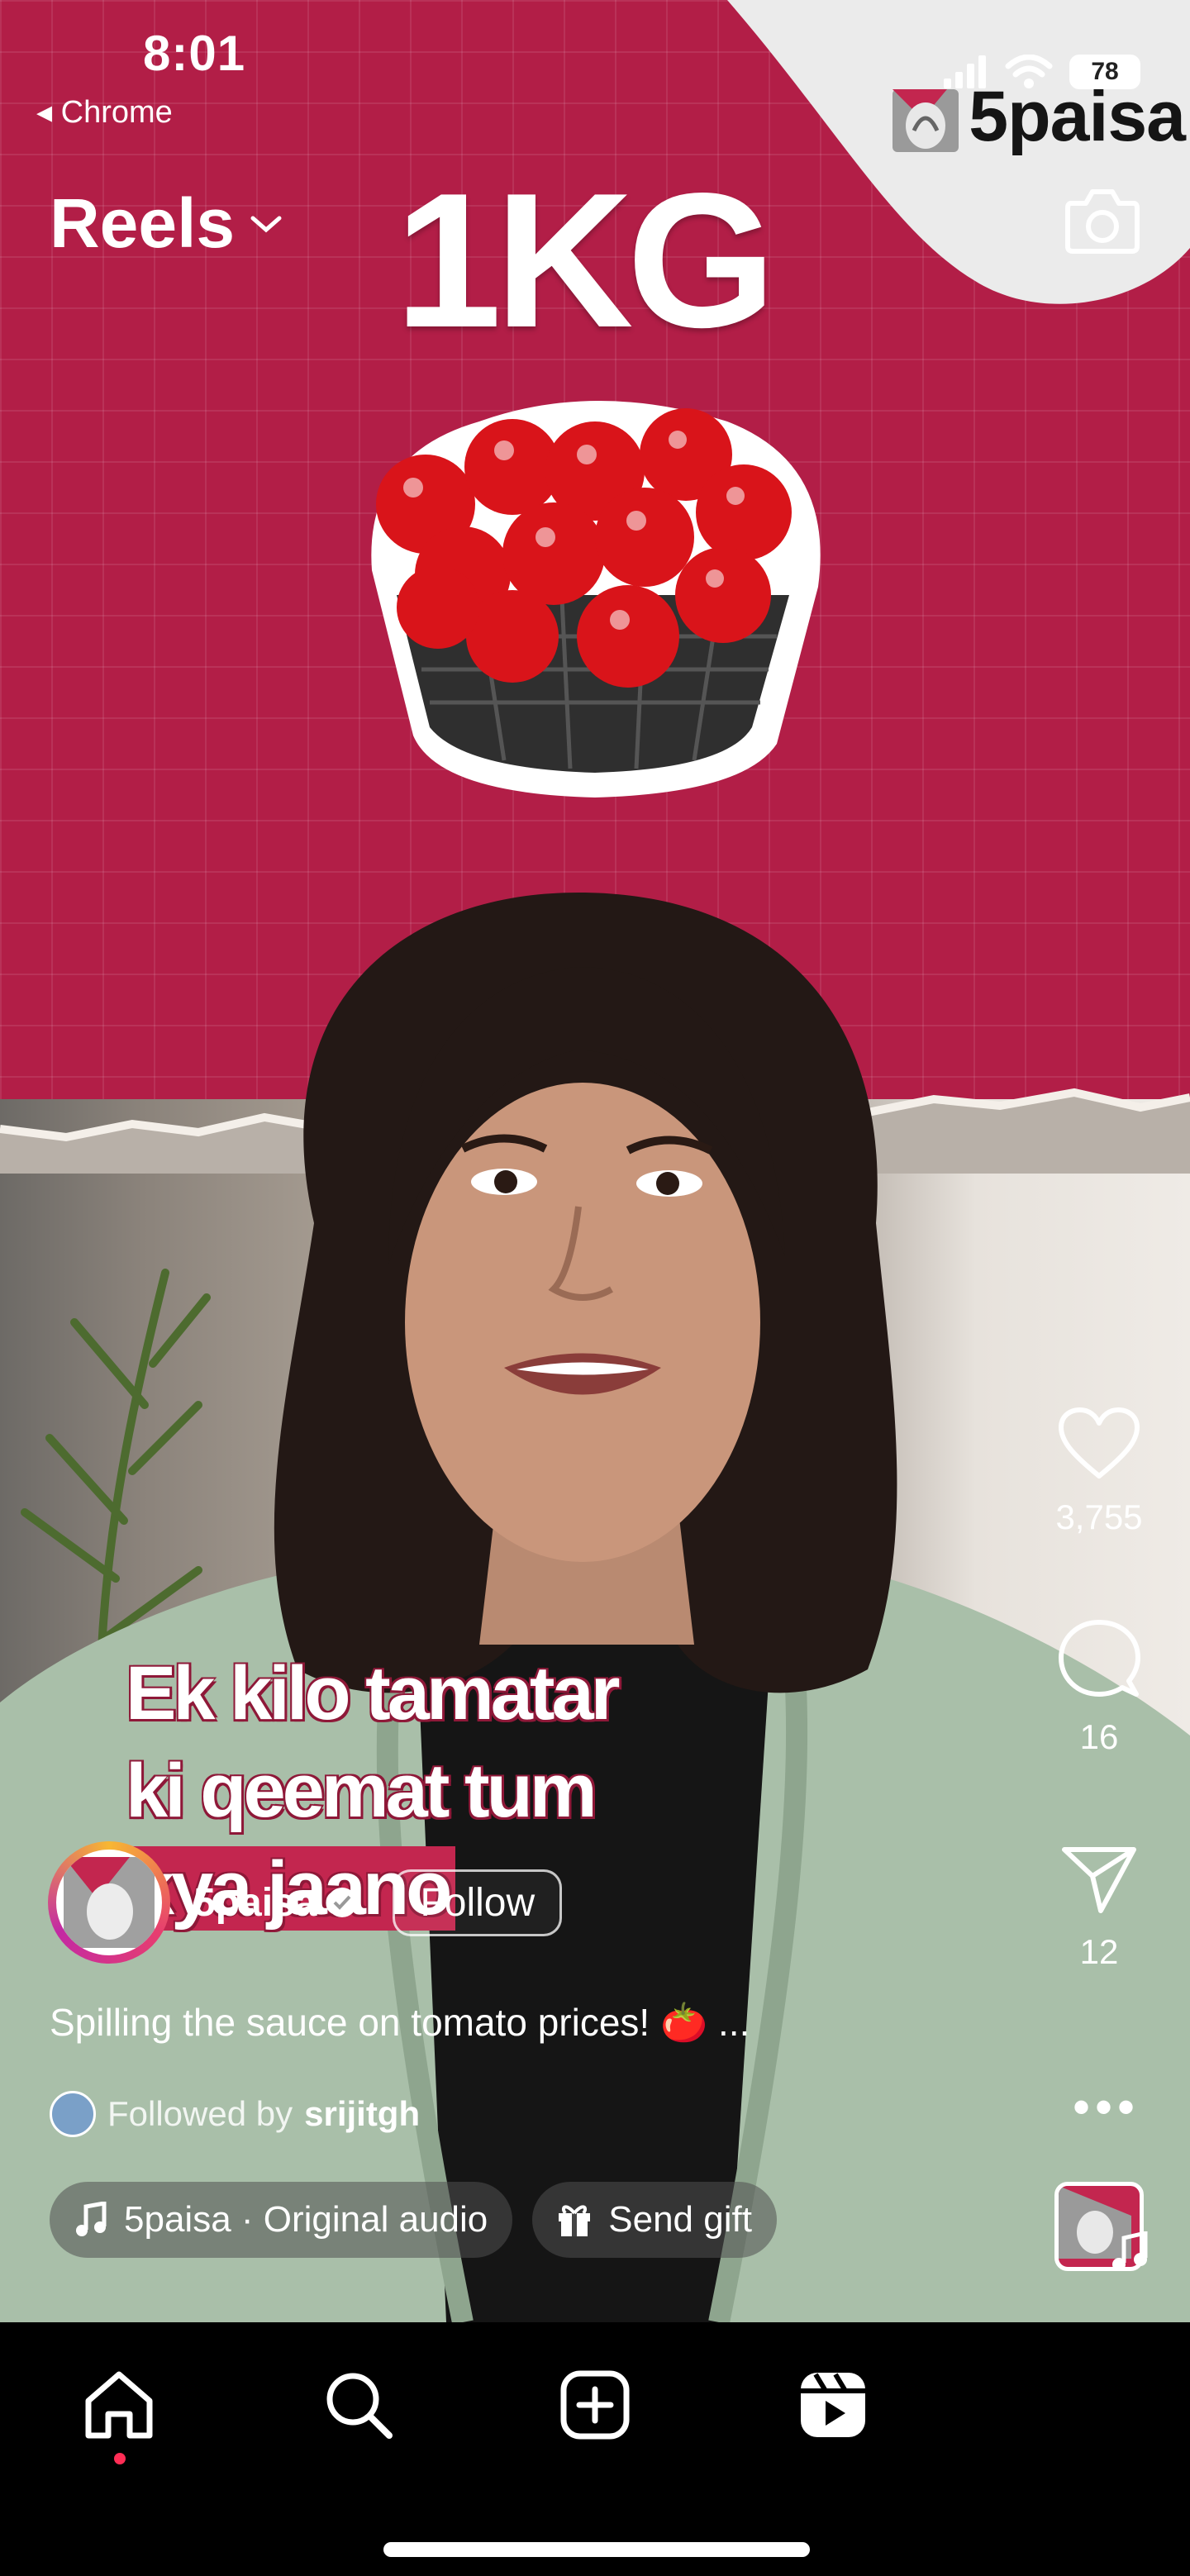 The height and width of the screenshot is (2576, 1190). I want to click on signal-icon, so click(965, 71).